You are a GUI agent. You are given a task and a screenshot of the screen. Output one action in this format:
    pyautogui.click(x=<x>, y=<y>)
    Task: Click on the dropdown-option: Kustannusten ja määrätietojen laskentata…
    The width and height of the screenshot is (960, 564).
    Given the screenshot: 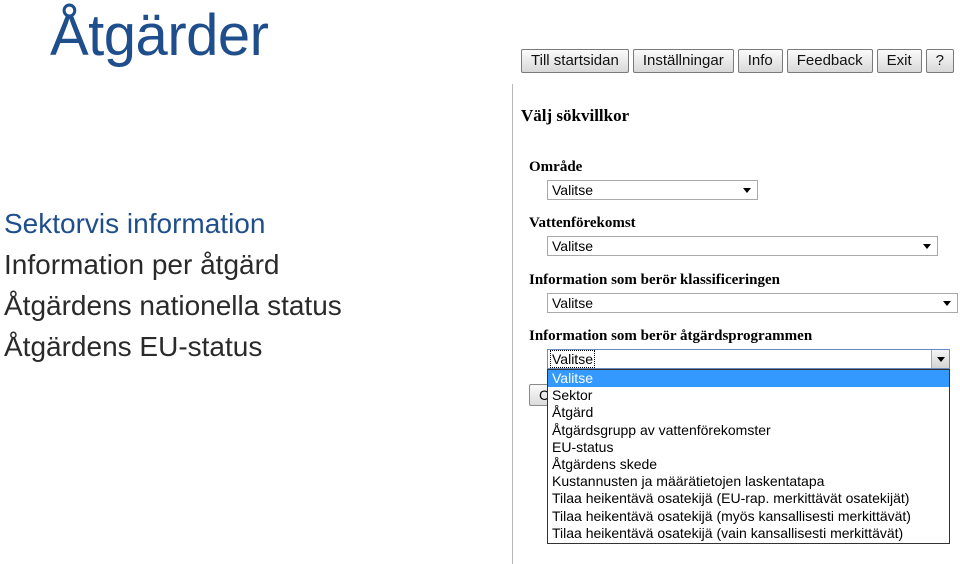 What is the action you would take?
    pyautogui.click(x=748, y=481)
    